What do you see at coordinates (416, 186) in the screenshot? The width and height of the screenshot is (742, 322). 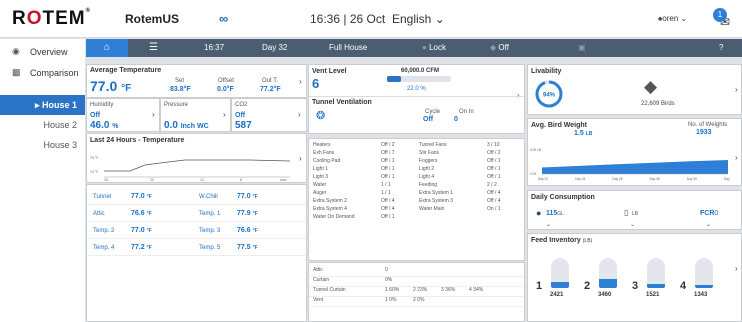 I see `device-row: Water 1 / 1 Feeding 2 / 2` at bounding box center [416, 186].